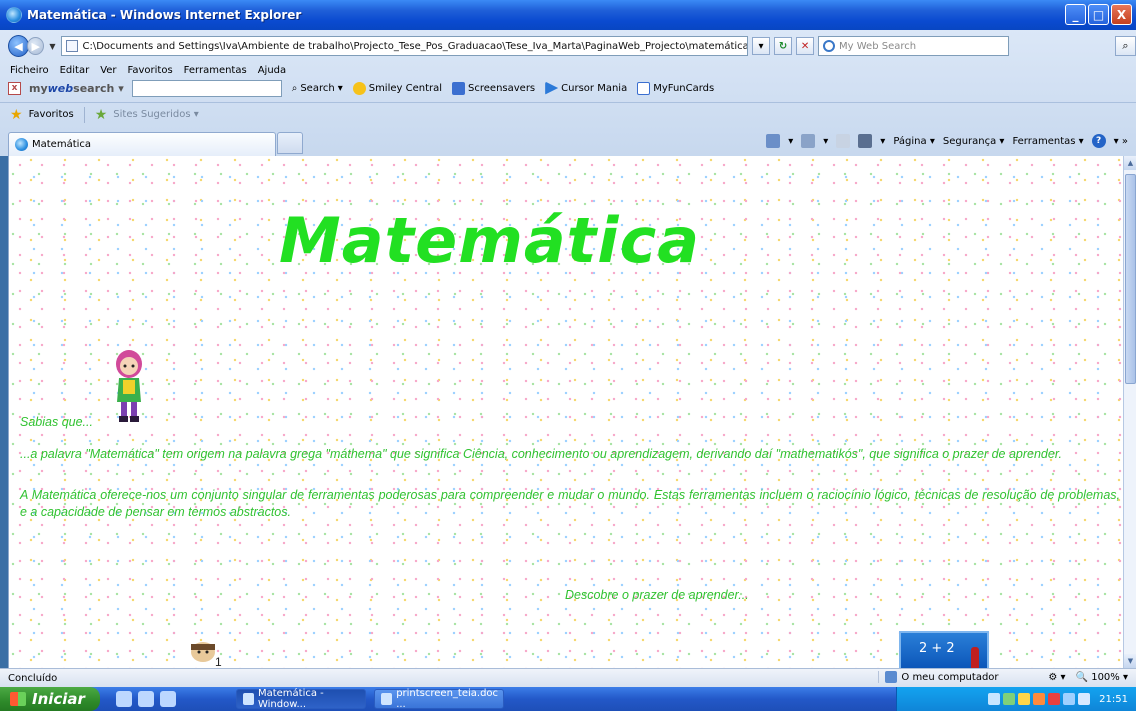 The image size is (1136, 711). What do you see at coordinates (1098, 14) in the screenshot?
I see `maximize-button: □` at bounding box center [1098, 14].